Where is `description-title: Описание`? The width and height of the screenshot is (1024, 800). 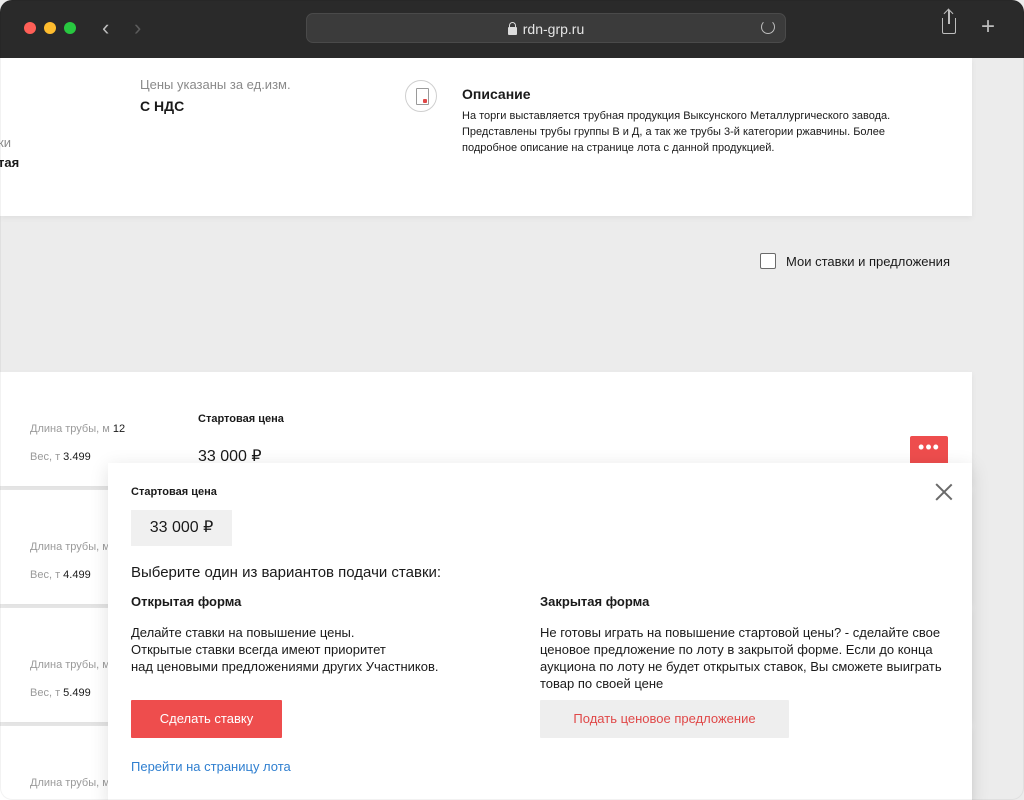 description-title: Описание is located at coordinates (496, 94).